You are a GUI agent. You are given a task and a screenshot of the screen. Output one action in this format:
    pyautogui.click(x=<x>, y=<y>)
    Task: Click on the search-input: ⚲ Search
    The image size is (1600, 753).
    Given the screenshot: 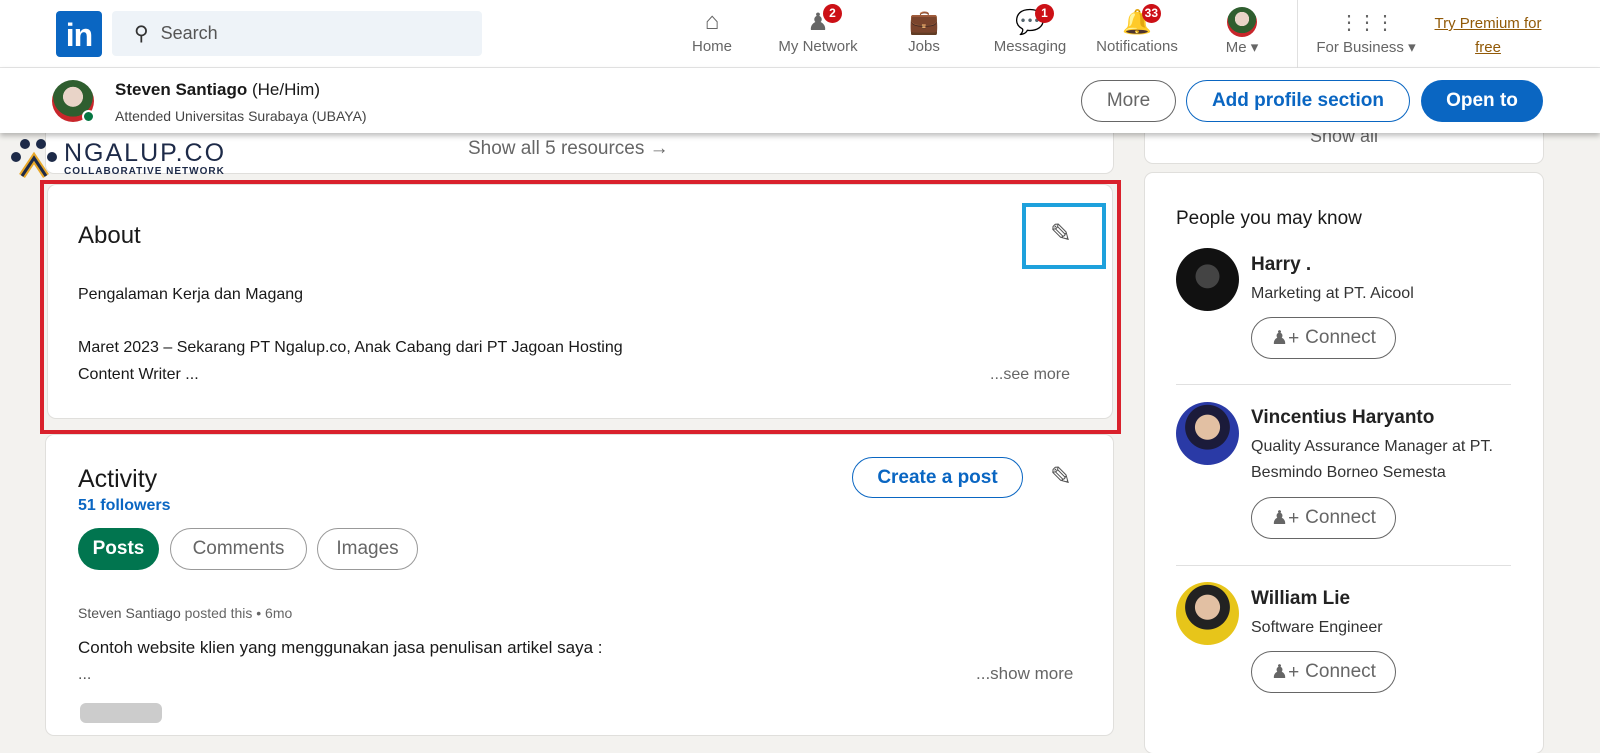 What is the action you would take?
    pyautogui.click(x=297, y=33)
    